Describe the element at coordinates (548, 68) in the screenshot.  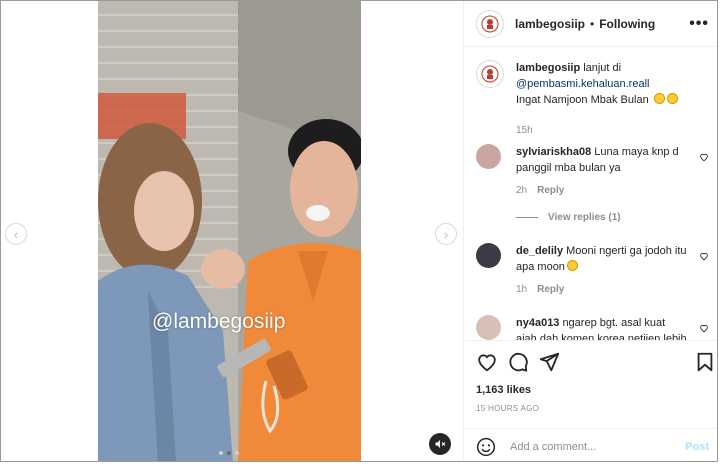
I see `caption-username: lambegosiip` at that location.